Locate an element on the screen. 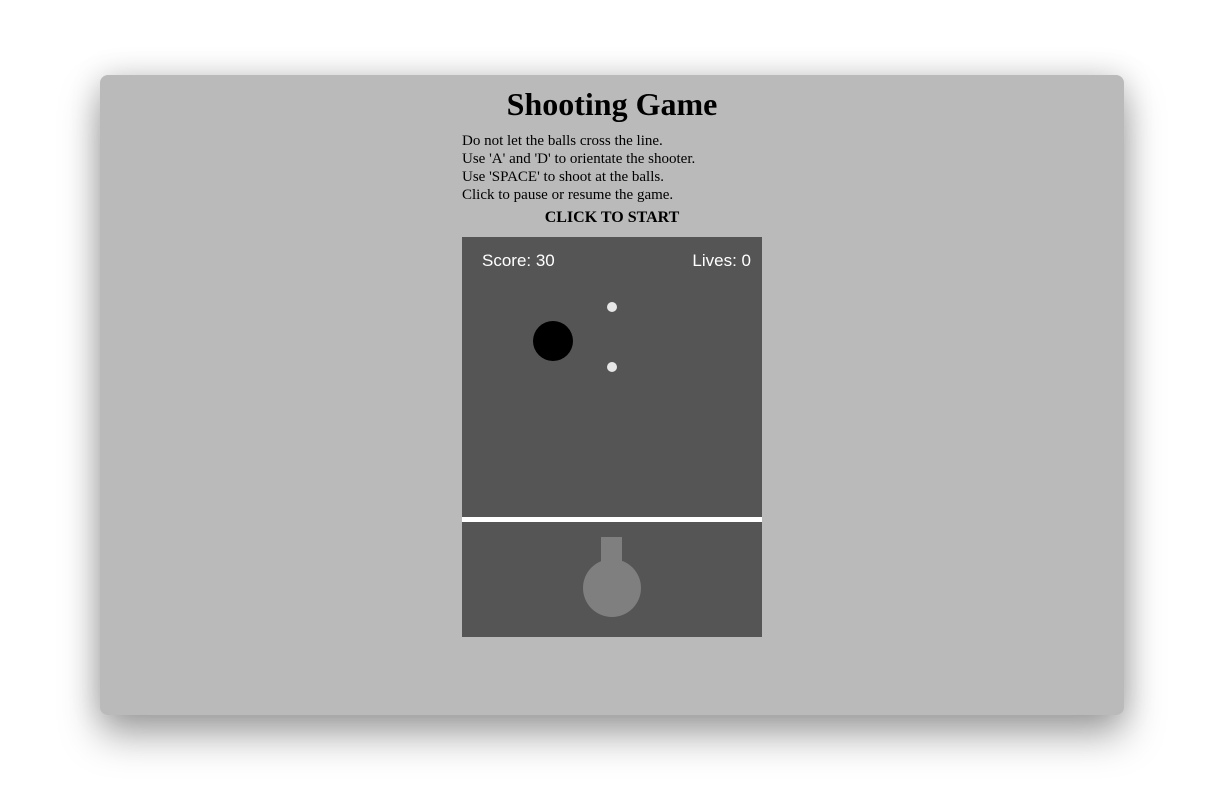  shooter is located at coordinates (612, 577).